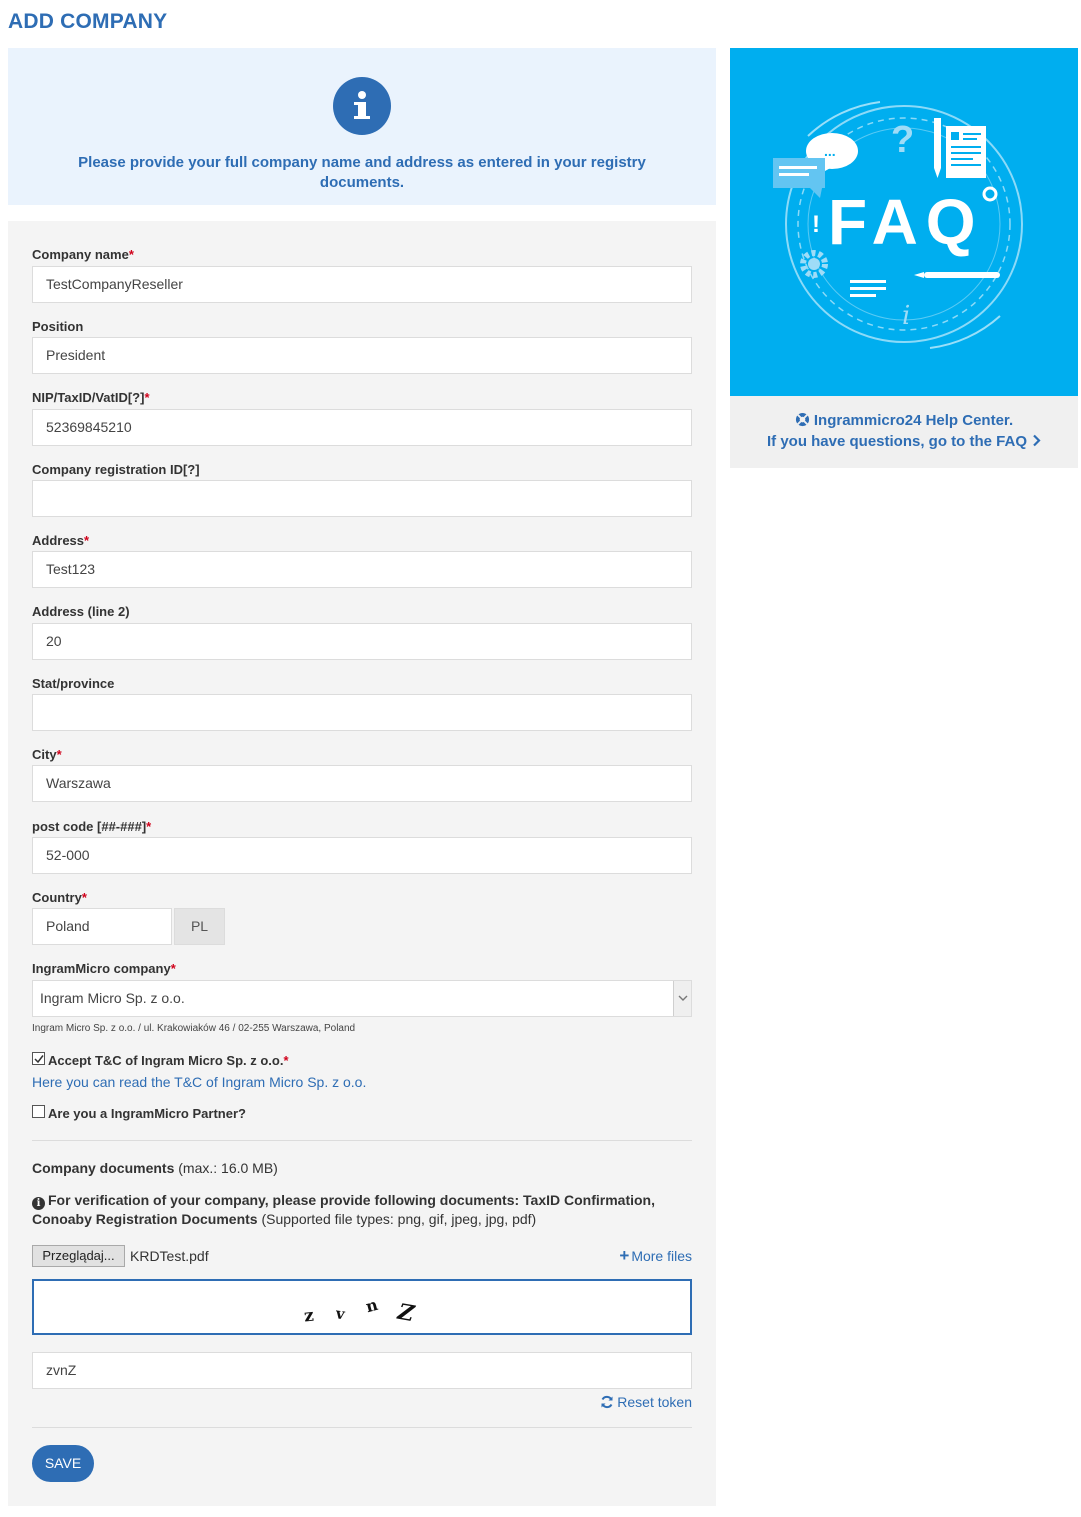 The height and width of the screenshot is (1517, 1081). I want to click on partner-label: Are you a IngramMicro Partner?, so click(147, 1113).